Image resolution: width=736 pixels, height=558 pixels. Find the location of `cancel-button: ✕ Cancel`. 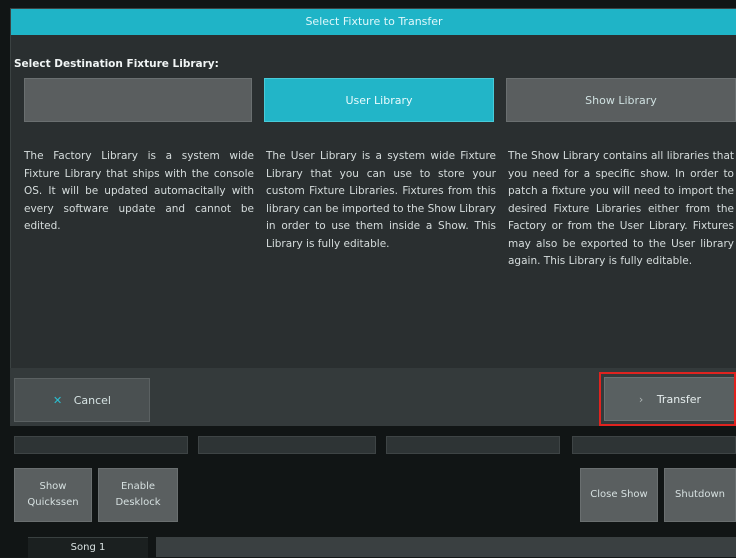

cancel-button: ✕ Cancel is located at coordinates (82, 400).